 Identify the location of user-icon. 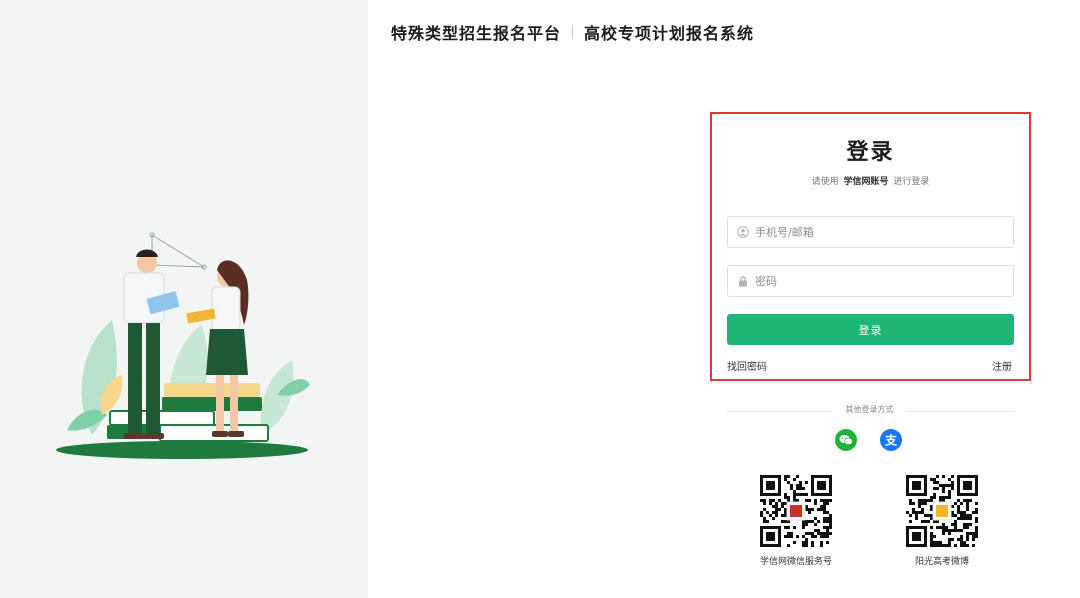
(743, 232).